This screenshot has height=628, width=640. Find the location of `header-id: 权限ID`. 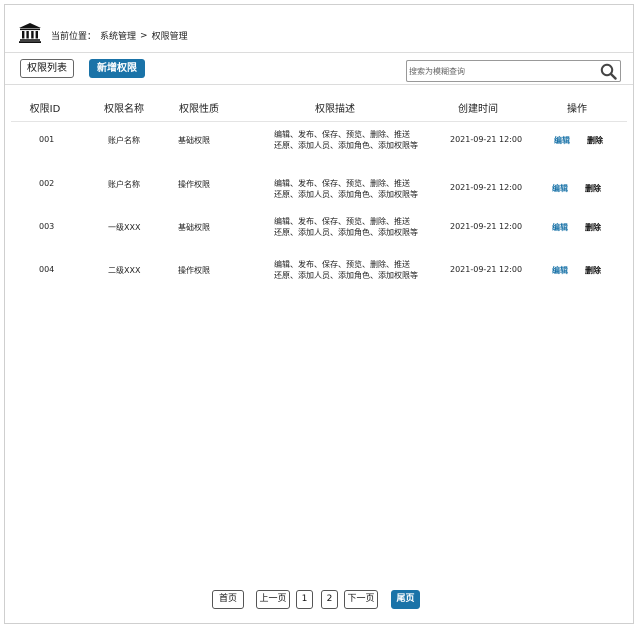

header-id: 权限ID is located at coordinates (45, 109).